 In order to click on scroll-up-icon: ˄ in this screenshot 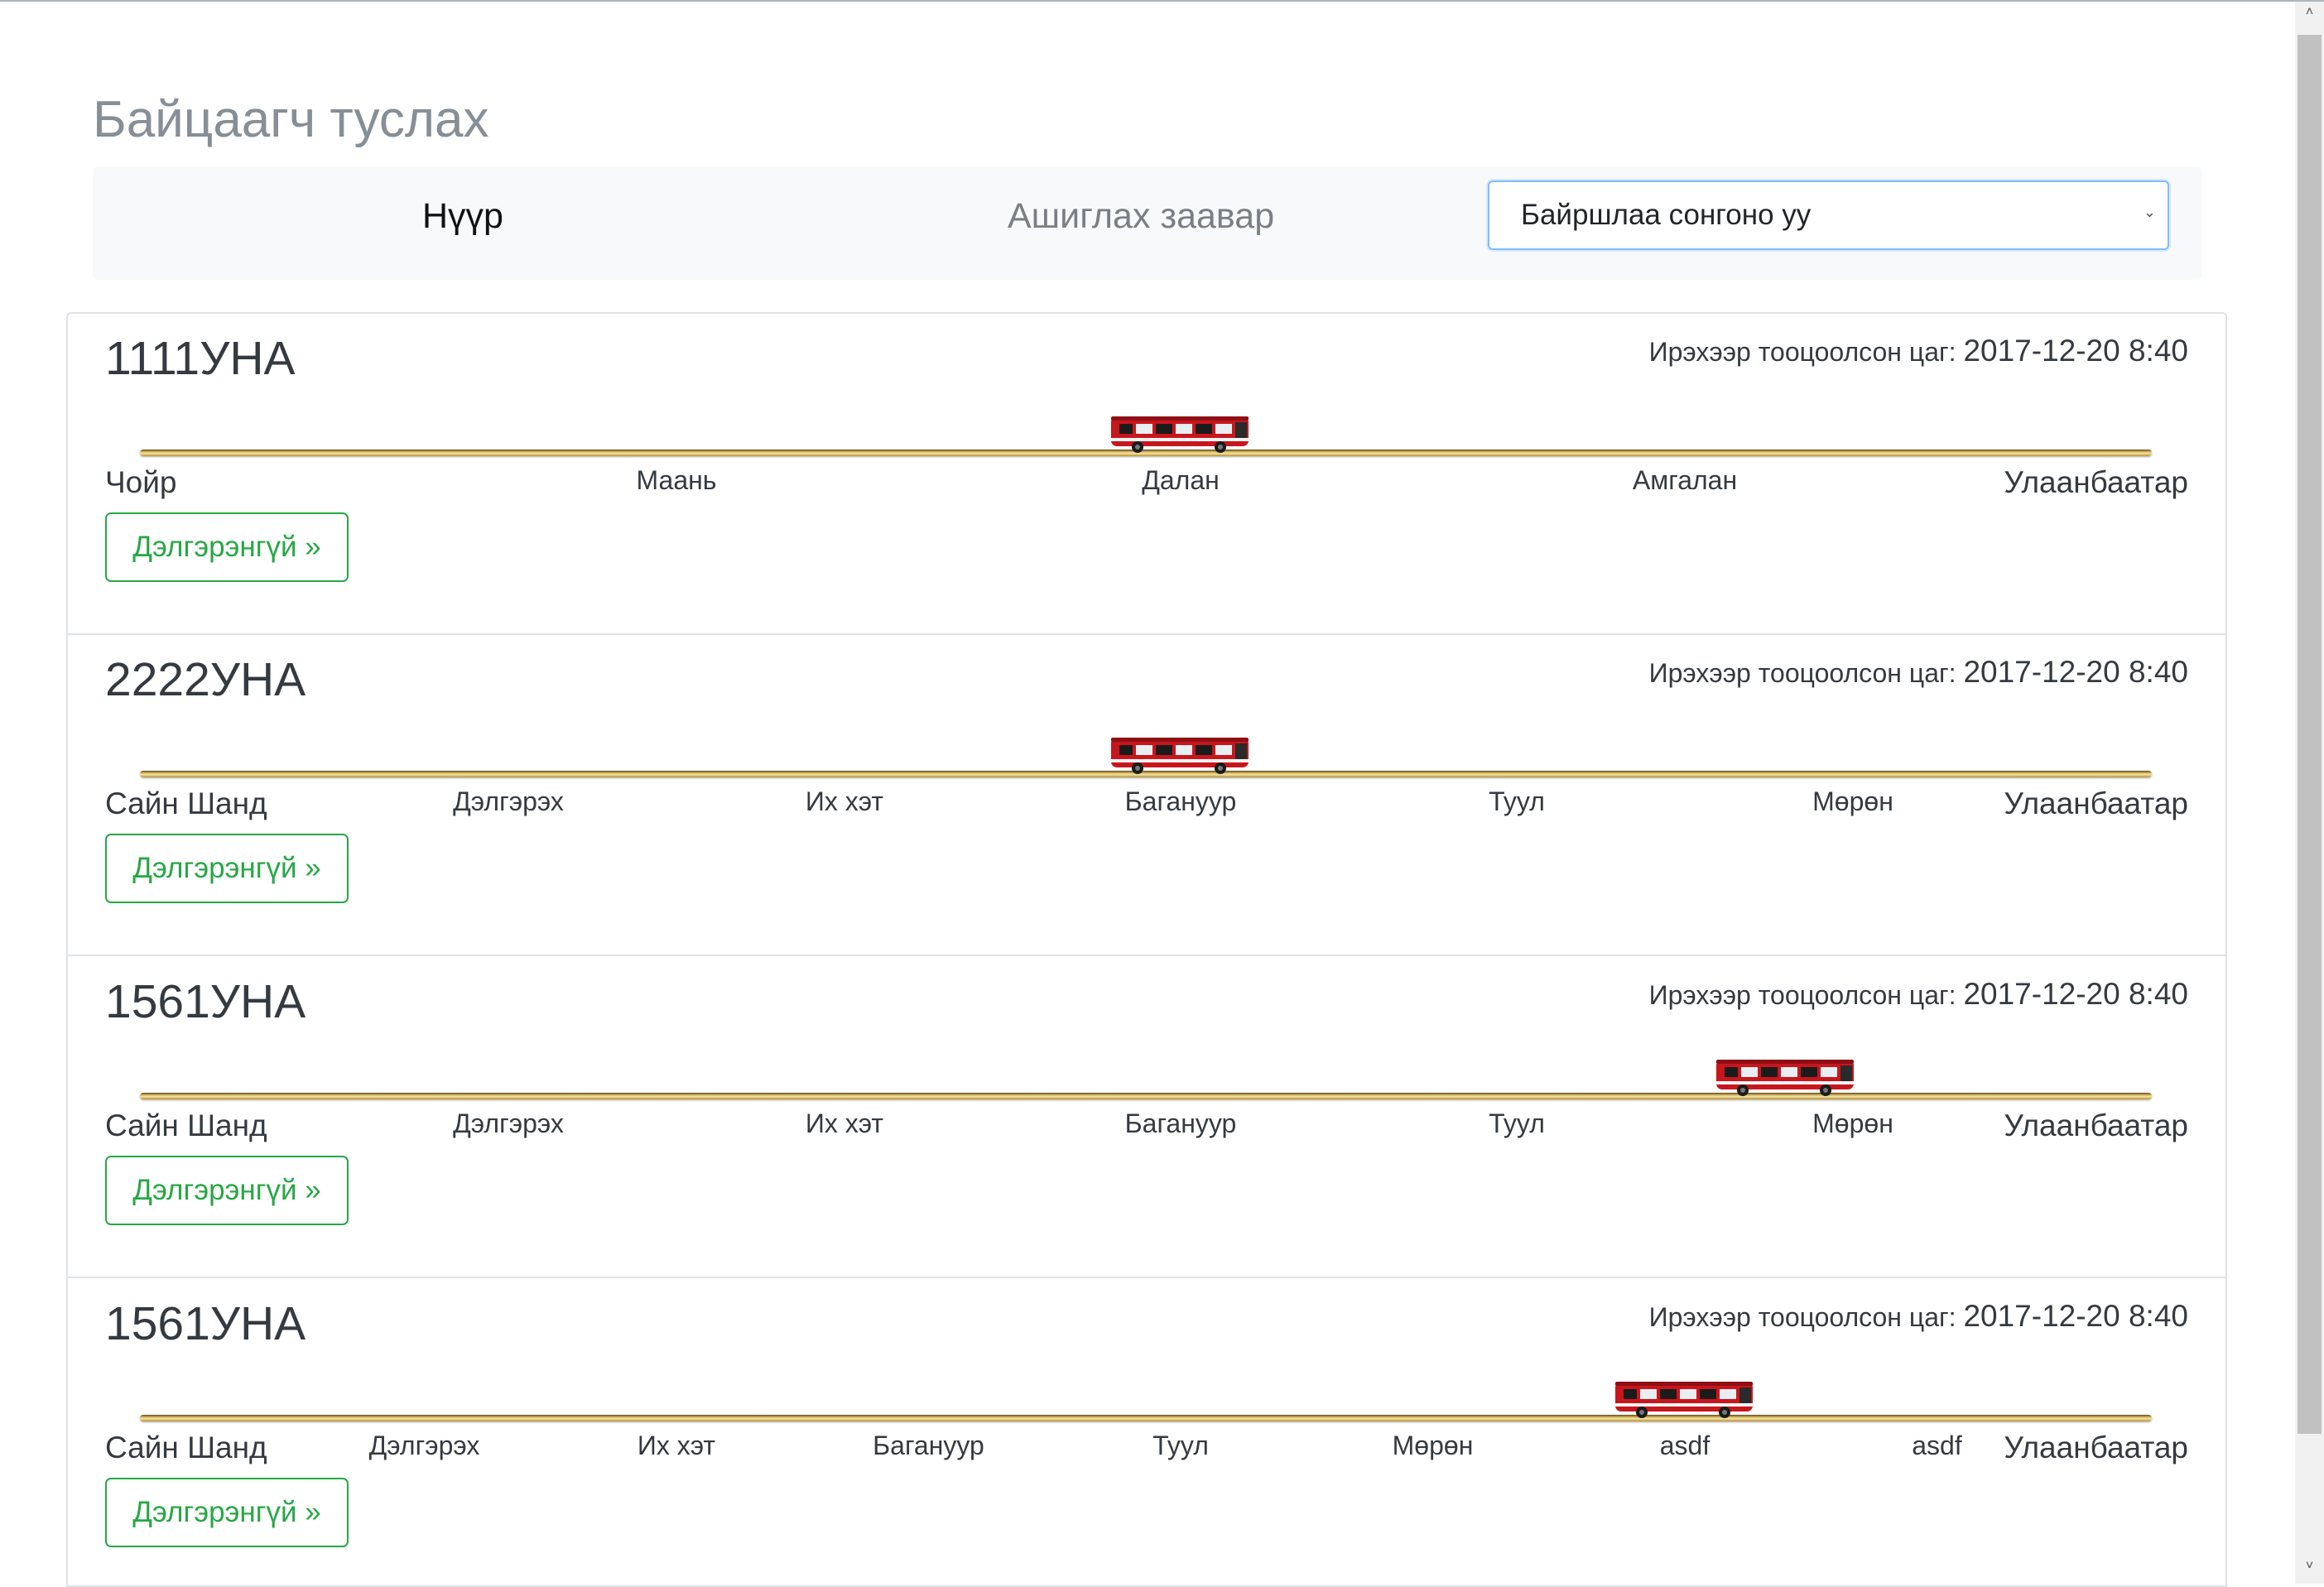, I will do `click(2309, 17)`.